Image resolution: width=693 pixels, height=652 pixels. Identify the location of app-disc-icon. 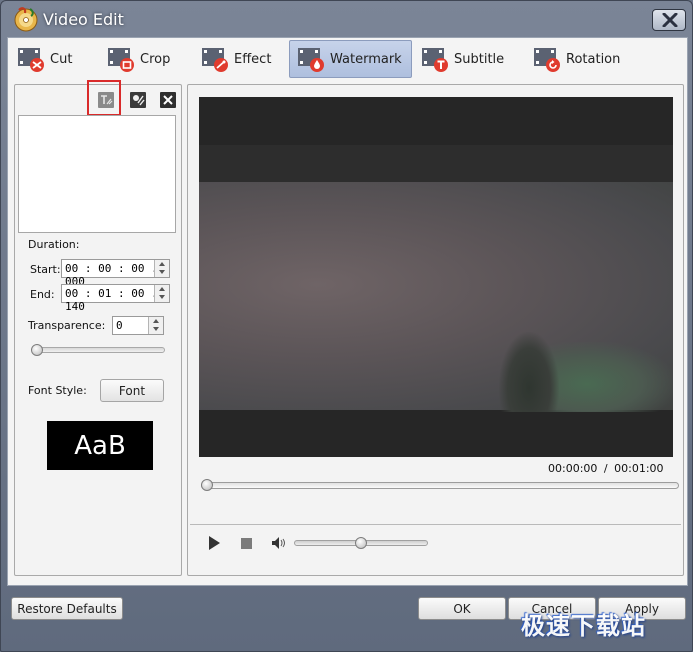
(26, 19).